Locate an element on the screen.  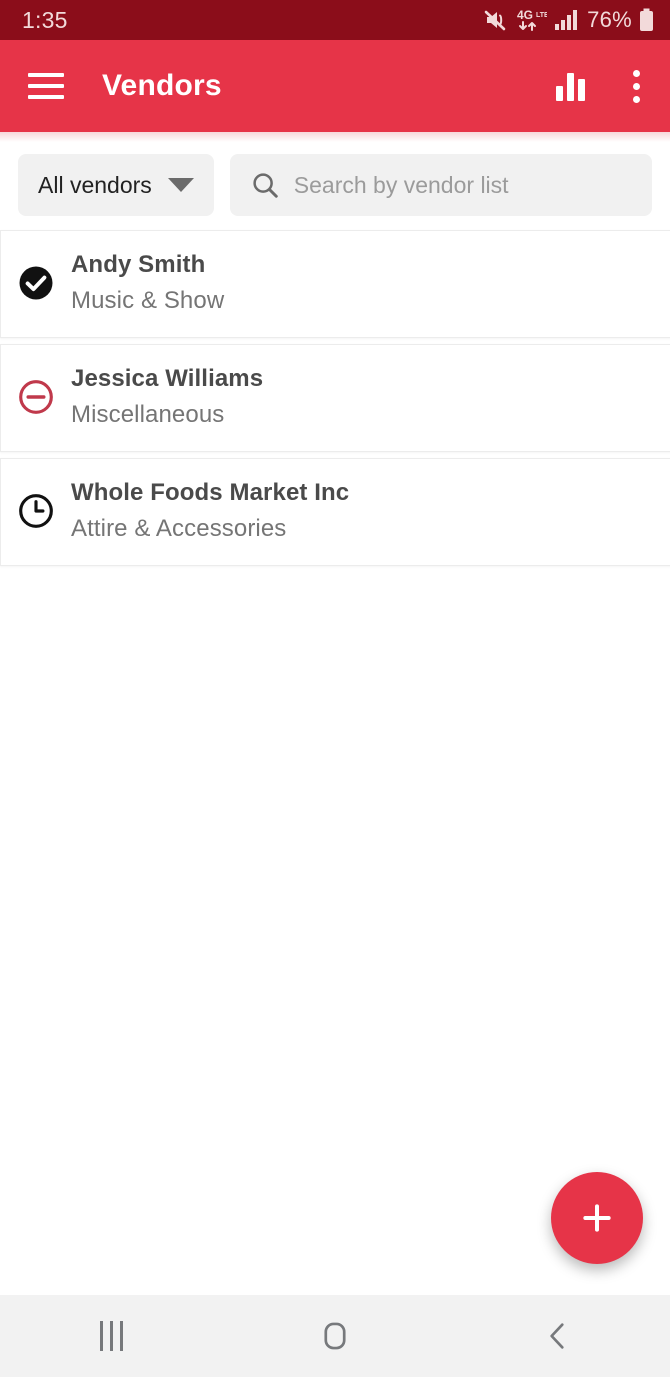
plus-icon is located at coordinates (597, 1218).